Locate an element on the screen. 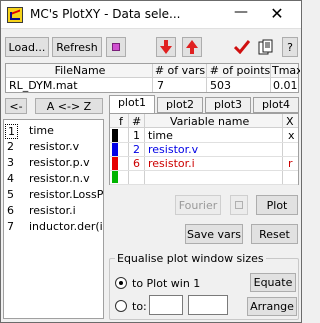 Image resolution: width=320 pixels, height=323 pixels. option-square-button is located at coordinates (239, 205).